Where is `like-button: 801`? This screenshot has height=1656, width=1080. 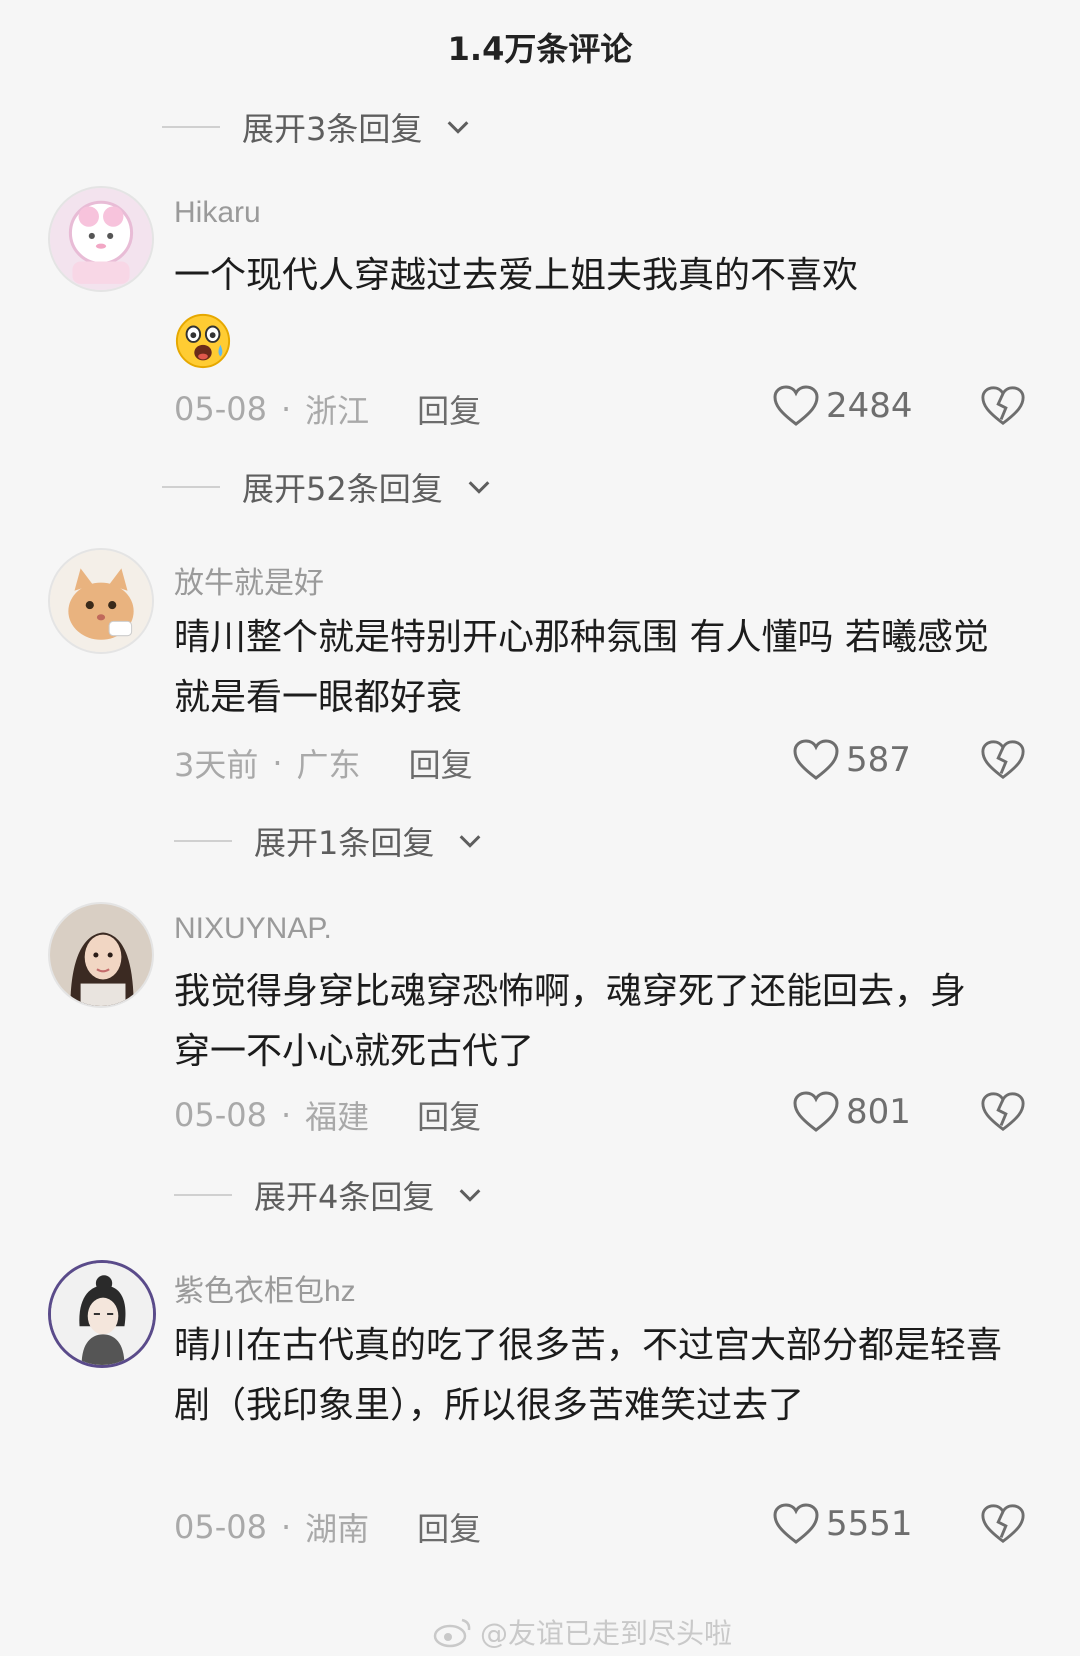
like-button: 801 is located at coordinates (851, 1112).